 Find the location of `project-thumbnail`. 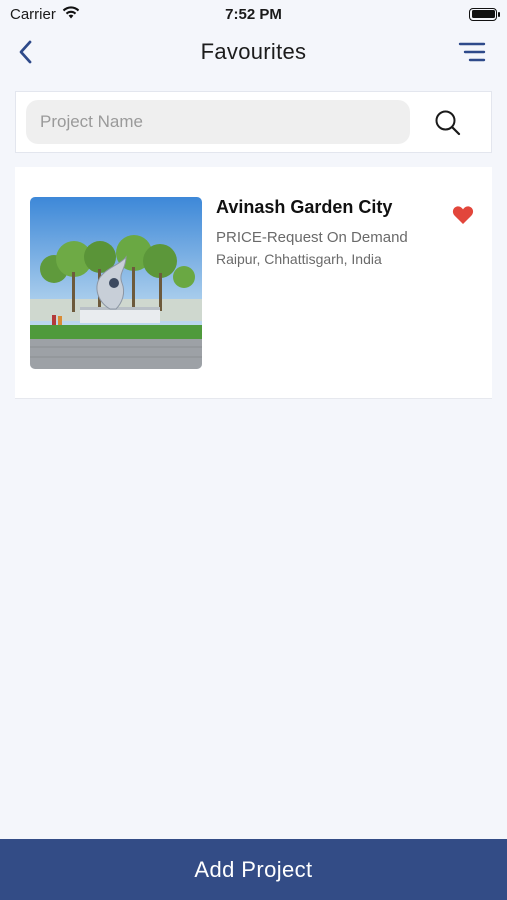

project-thumbnail is located at coordinates (116, 283).